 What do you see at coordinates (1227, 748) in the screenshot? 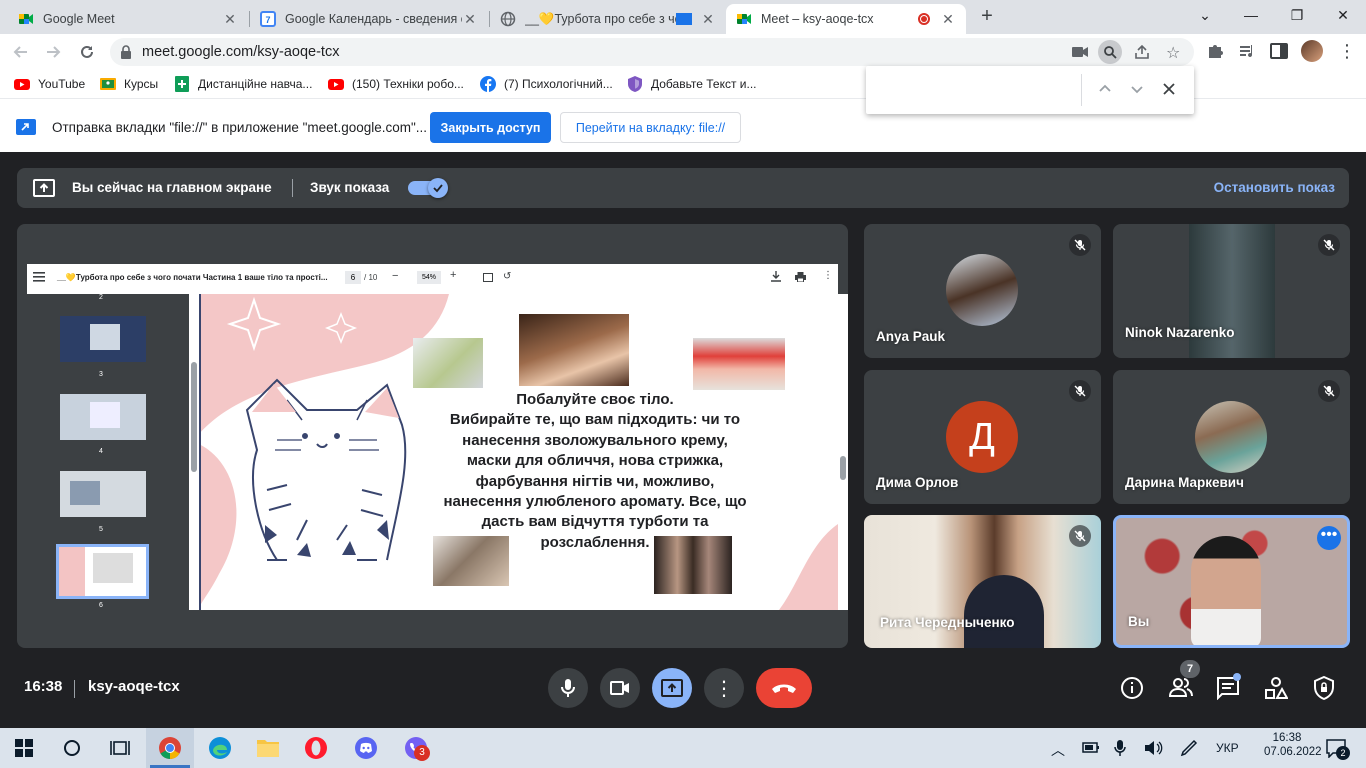
I see `input-language: УКР` at bounding box center [1227, 748].